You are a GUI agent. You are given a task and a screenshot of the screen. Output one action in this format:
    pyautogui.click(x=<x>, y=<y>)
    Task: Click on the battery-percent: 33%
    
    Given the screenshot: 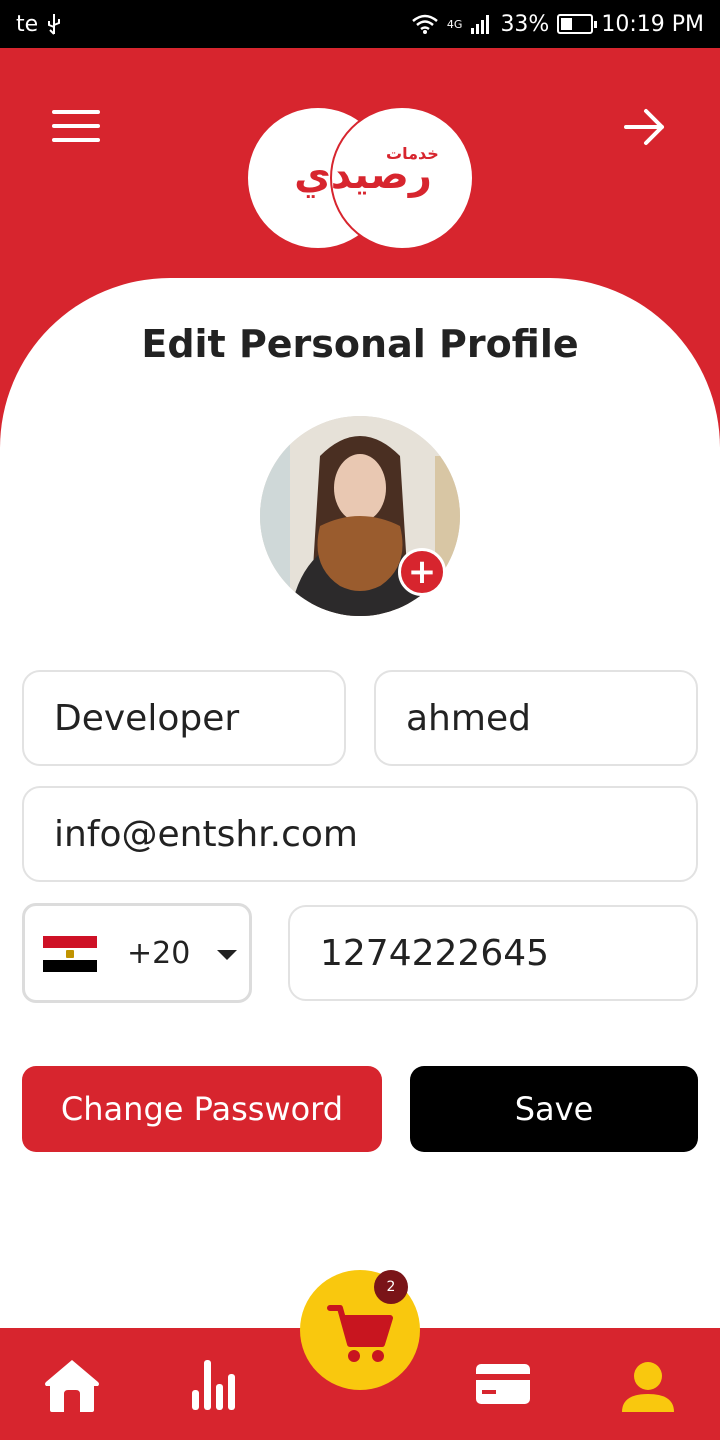 What is the action you would take?
    pyautogui.click(x=525, y=24)
    